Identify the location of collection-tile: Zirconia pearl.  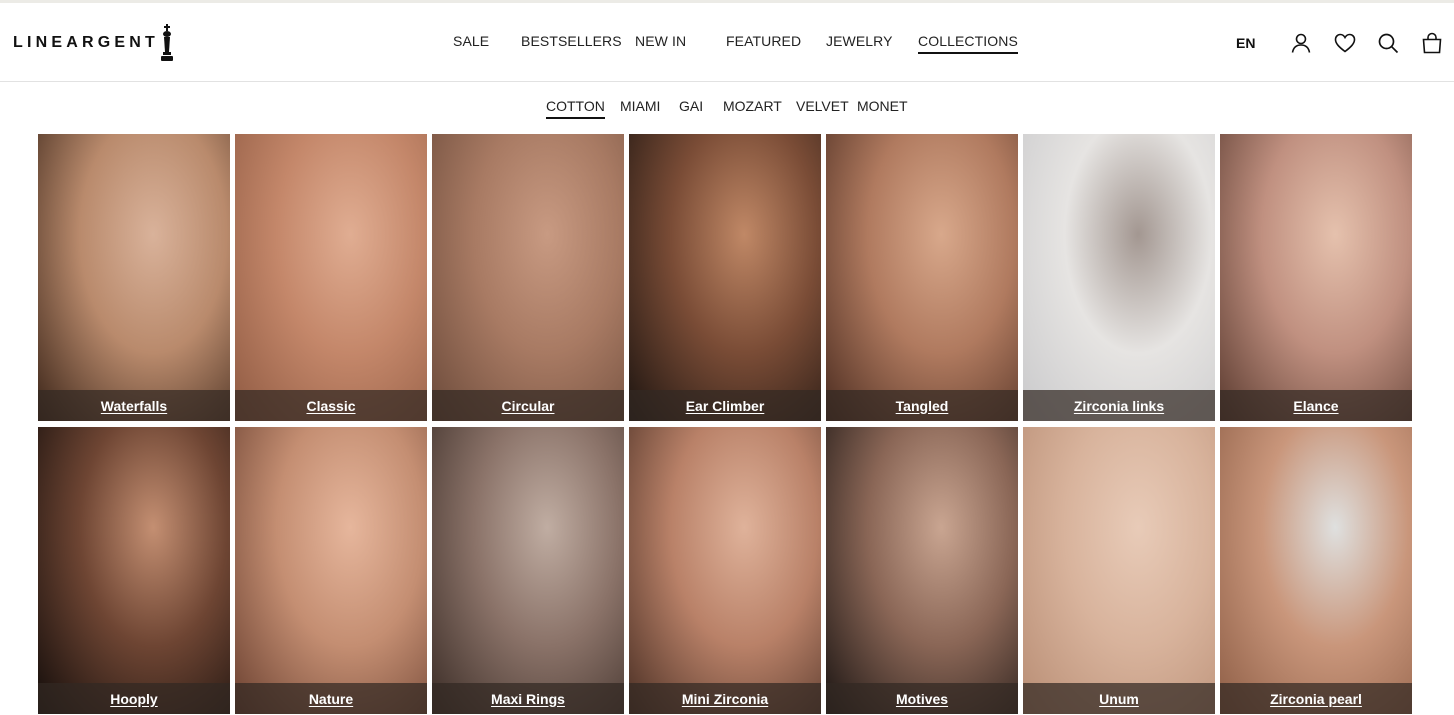
(1316, 570).